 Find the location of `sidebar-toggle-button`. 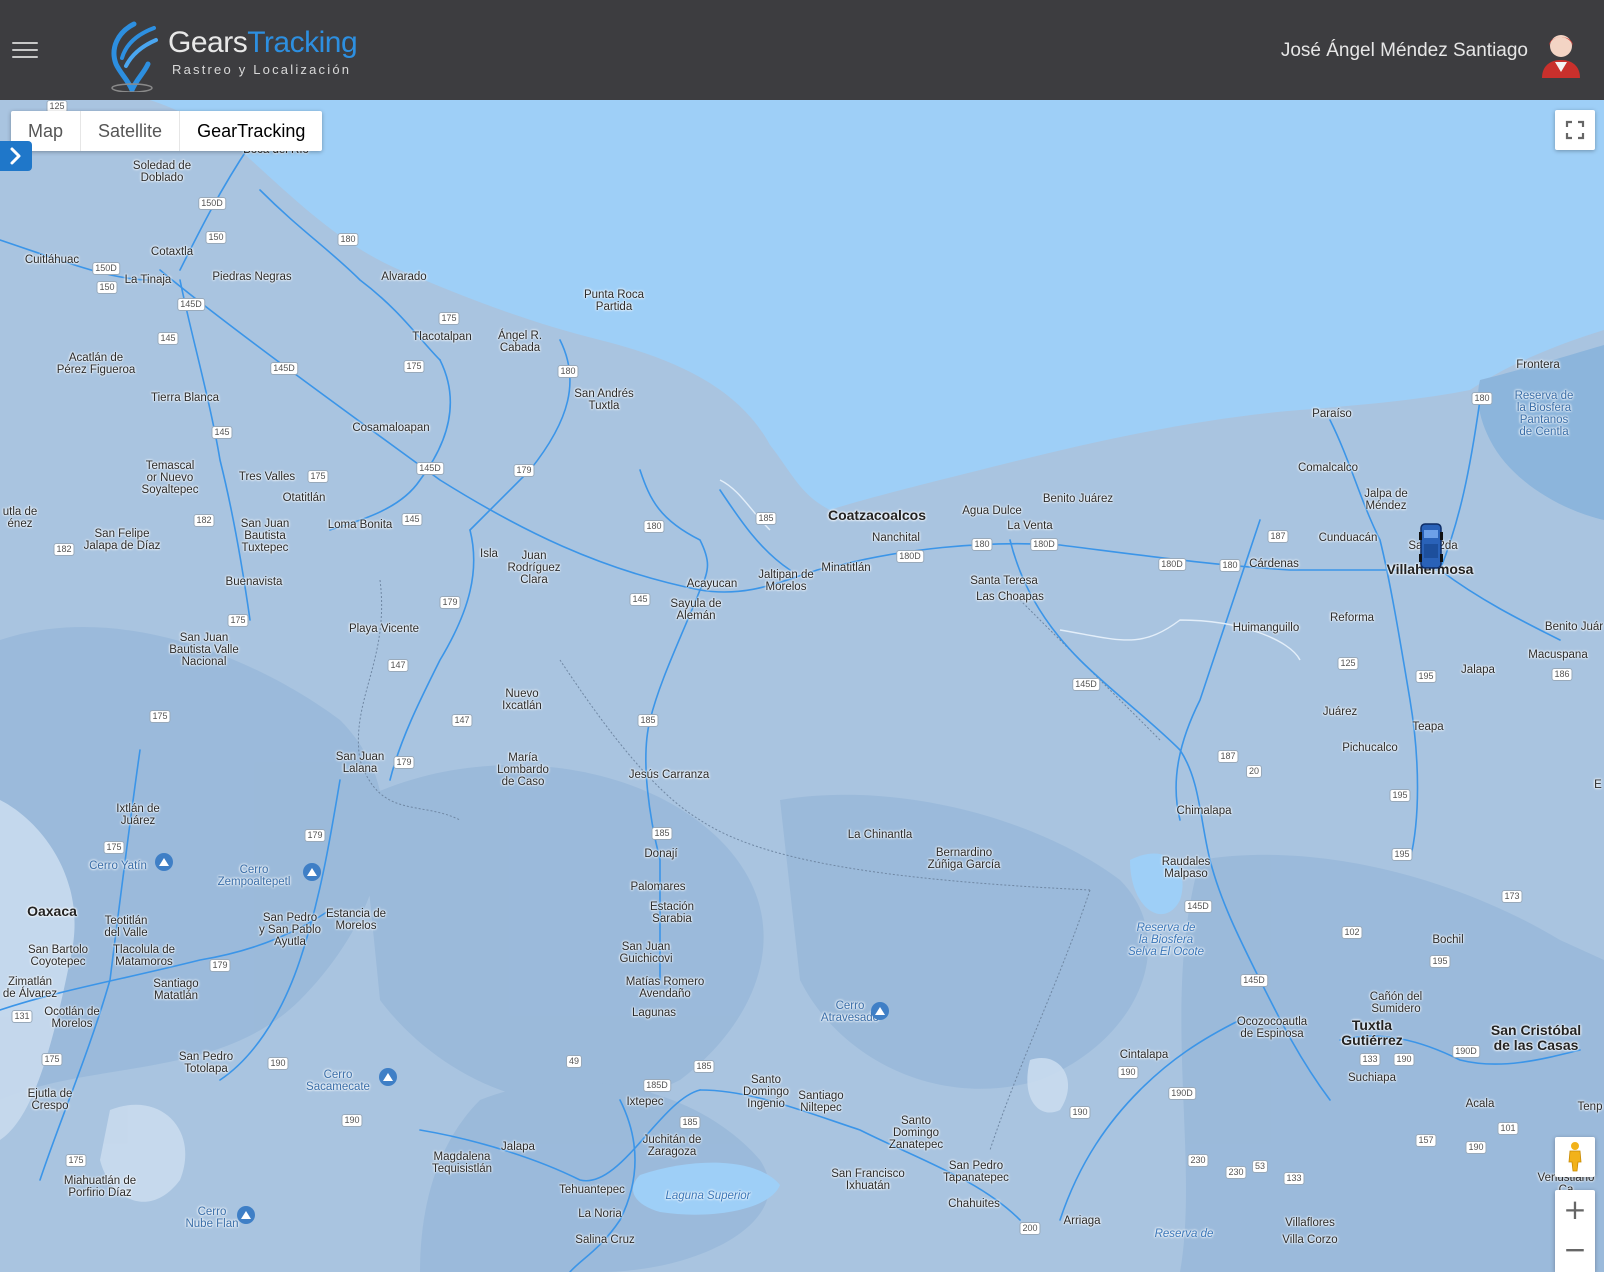

sidebar-toggle-button is located at coordinates (16, 156).